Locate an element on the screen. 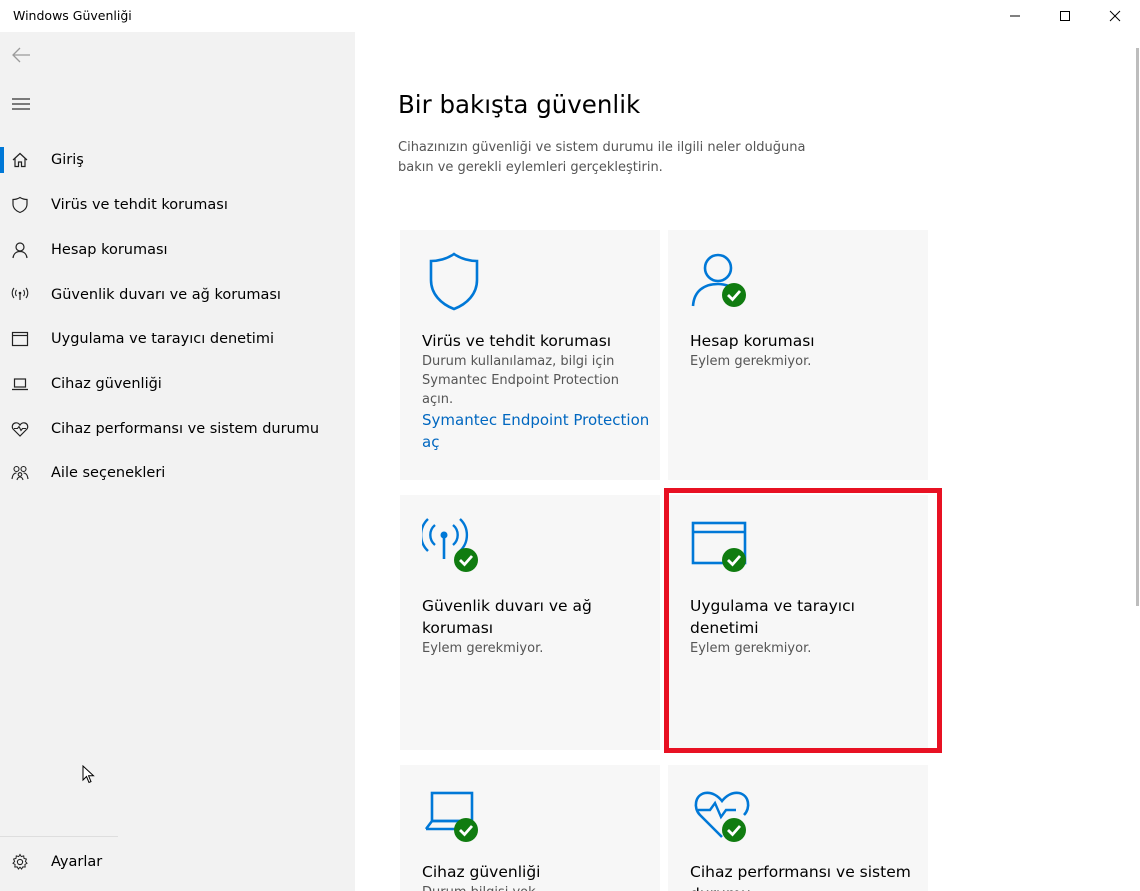 The image size is (1140, 891). tile-account-protection: Hesap koruması Eylem gerekmiyor. is located at coordinates (798, 355).